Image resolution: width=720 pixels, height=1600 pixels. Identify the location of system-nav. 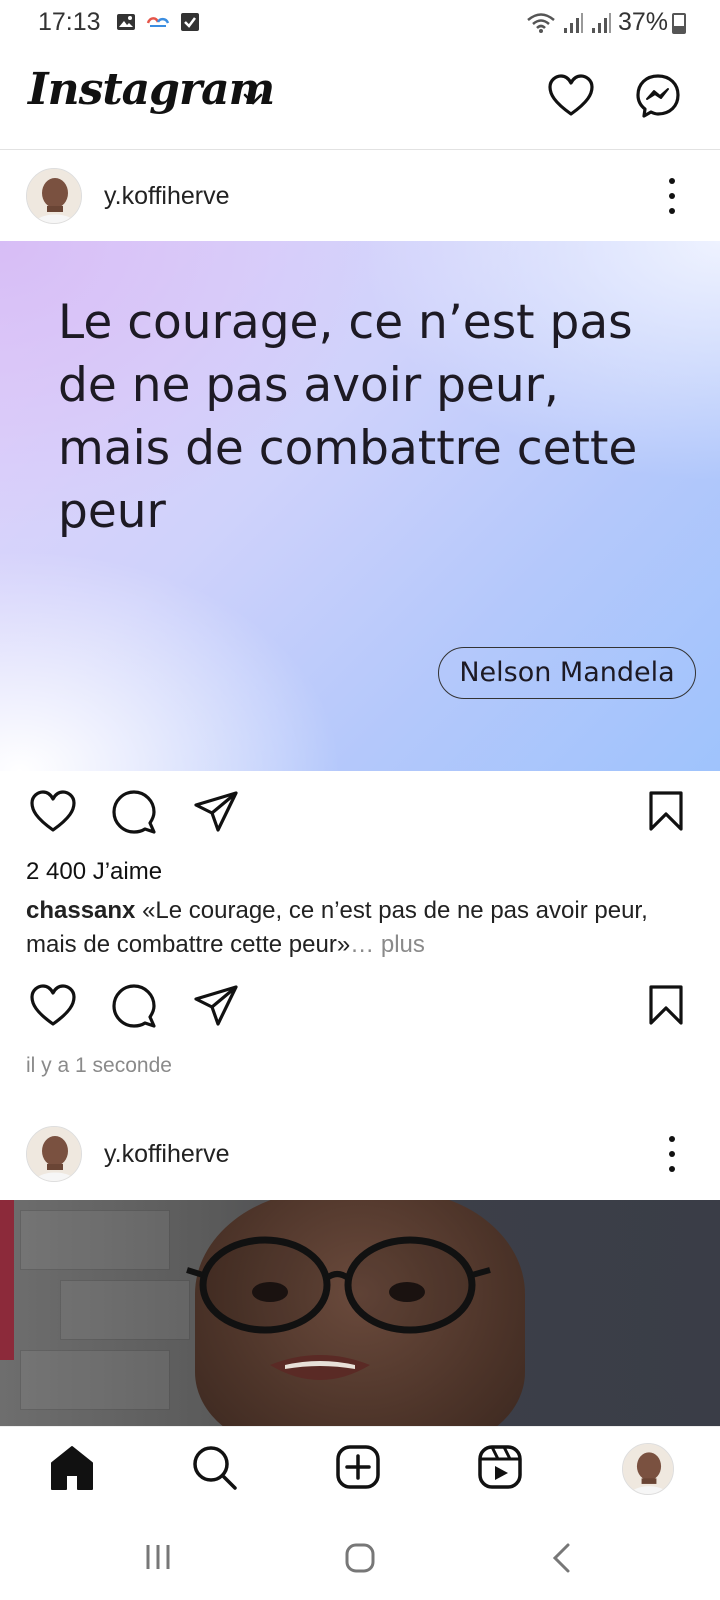
(360, 1558).